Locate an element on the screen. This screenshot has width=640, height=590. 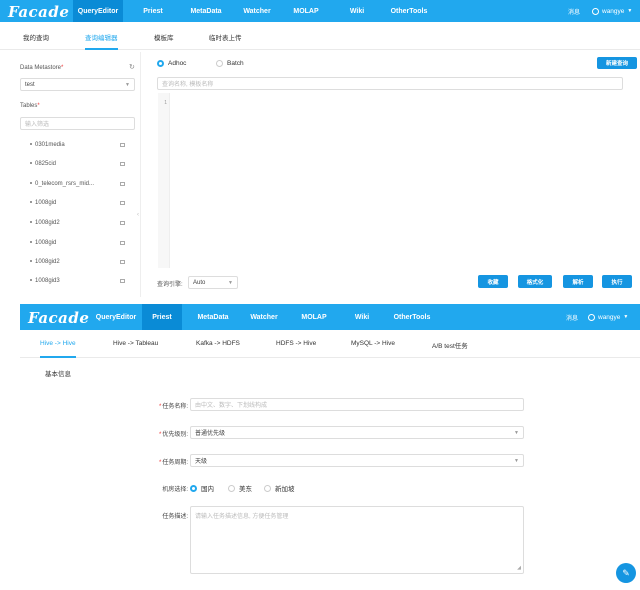
mode-adhoc-radio: Adhoc is located at coordinates (171, 63).